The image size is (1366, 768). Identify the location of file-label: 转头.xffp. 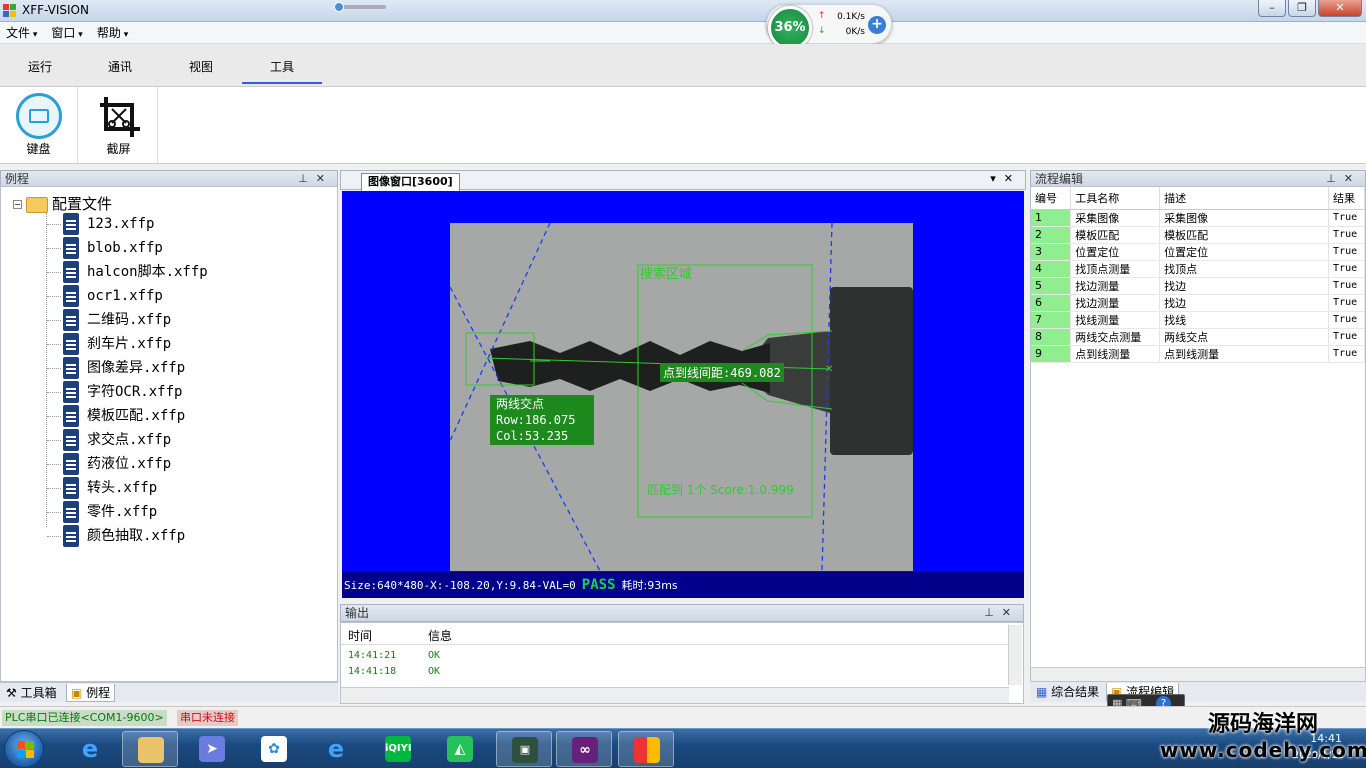
(122, 488).